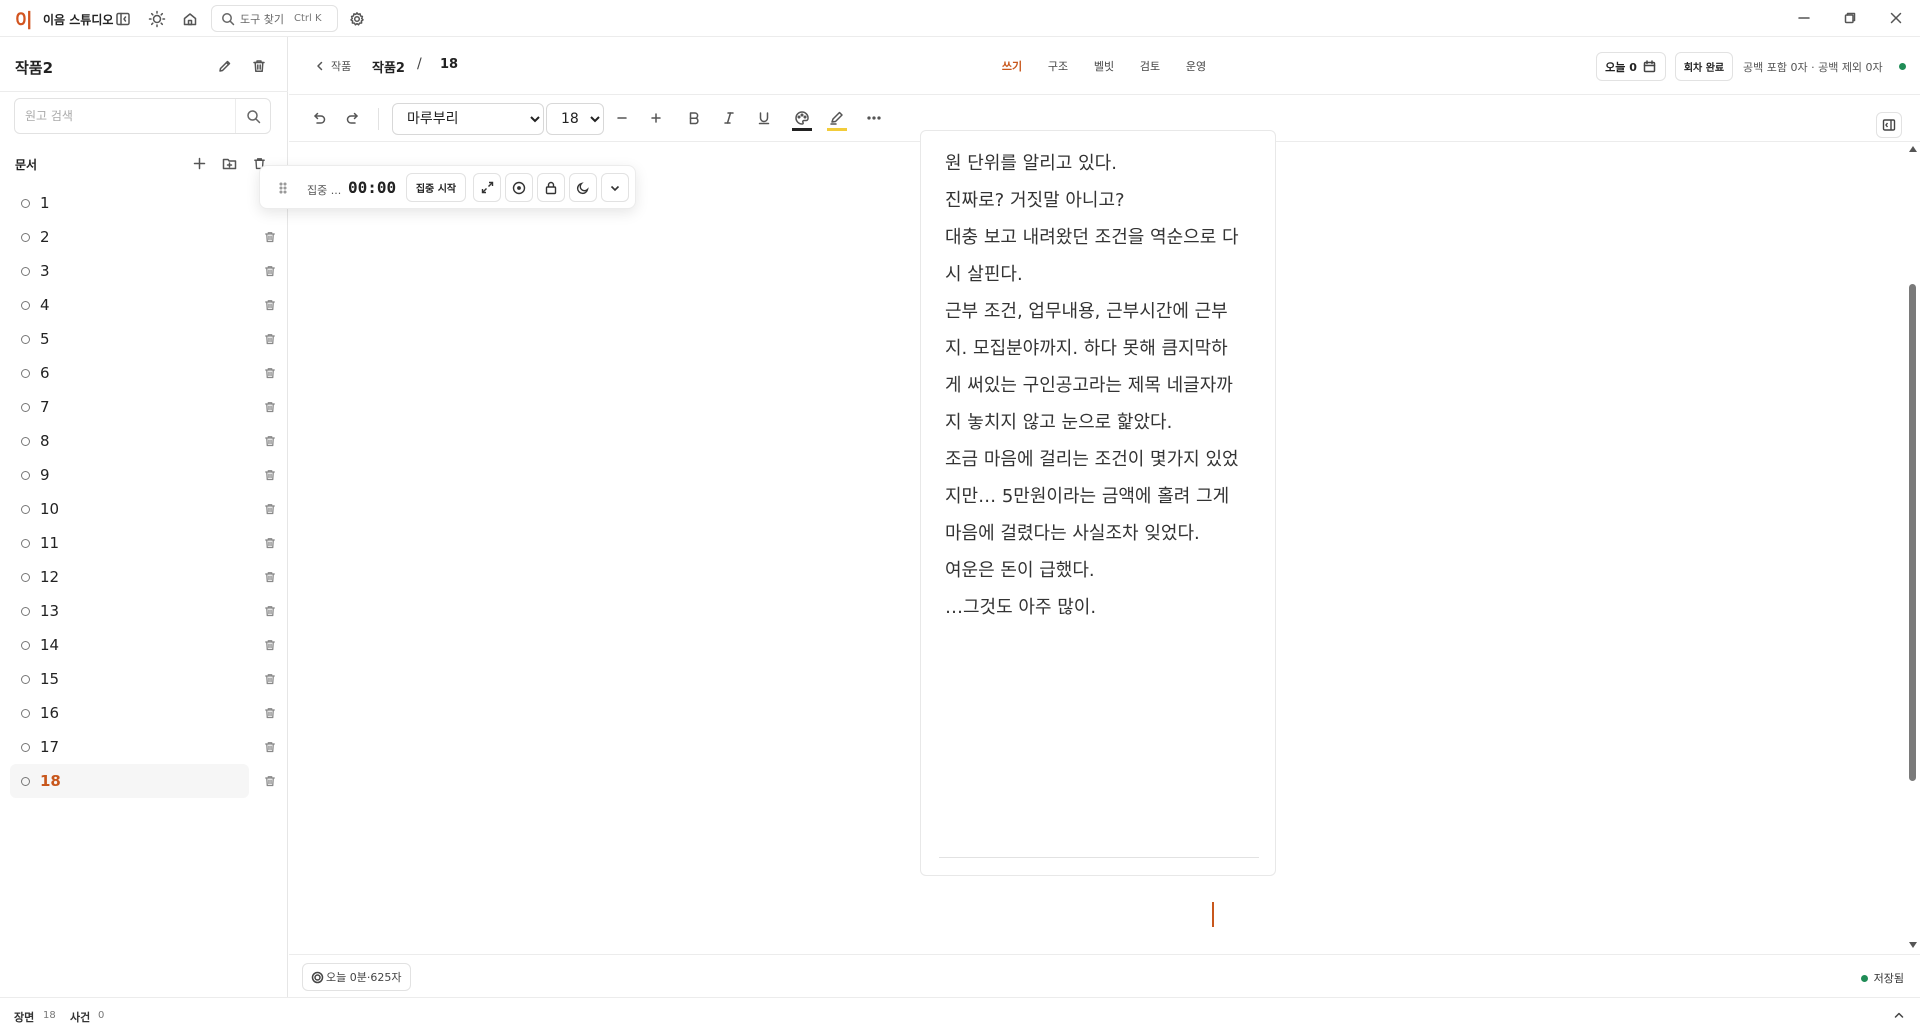 The image size is (1920, 1032). What do you see at coordinates (1089, 385) in the screenshot?
I see `manuscript-line: 게 써있는 구인공고라는 제목 네글자까` at bounding box center [1089, 385].